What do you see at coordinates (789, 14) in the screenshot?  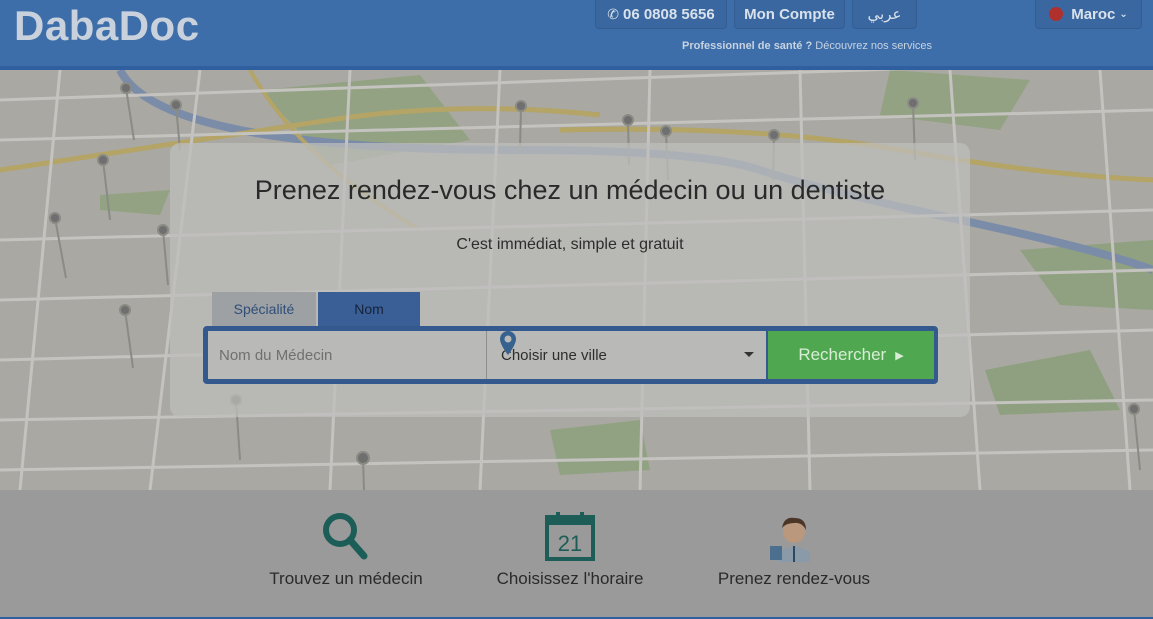 I see `account-button: Mon Compte` at bounding box center [789, 14].